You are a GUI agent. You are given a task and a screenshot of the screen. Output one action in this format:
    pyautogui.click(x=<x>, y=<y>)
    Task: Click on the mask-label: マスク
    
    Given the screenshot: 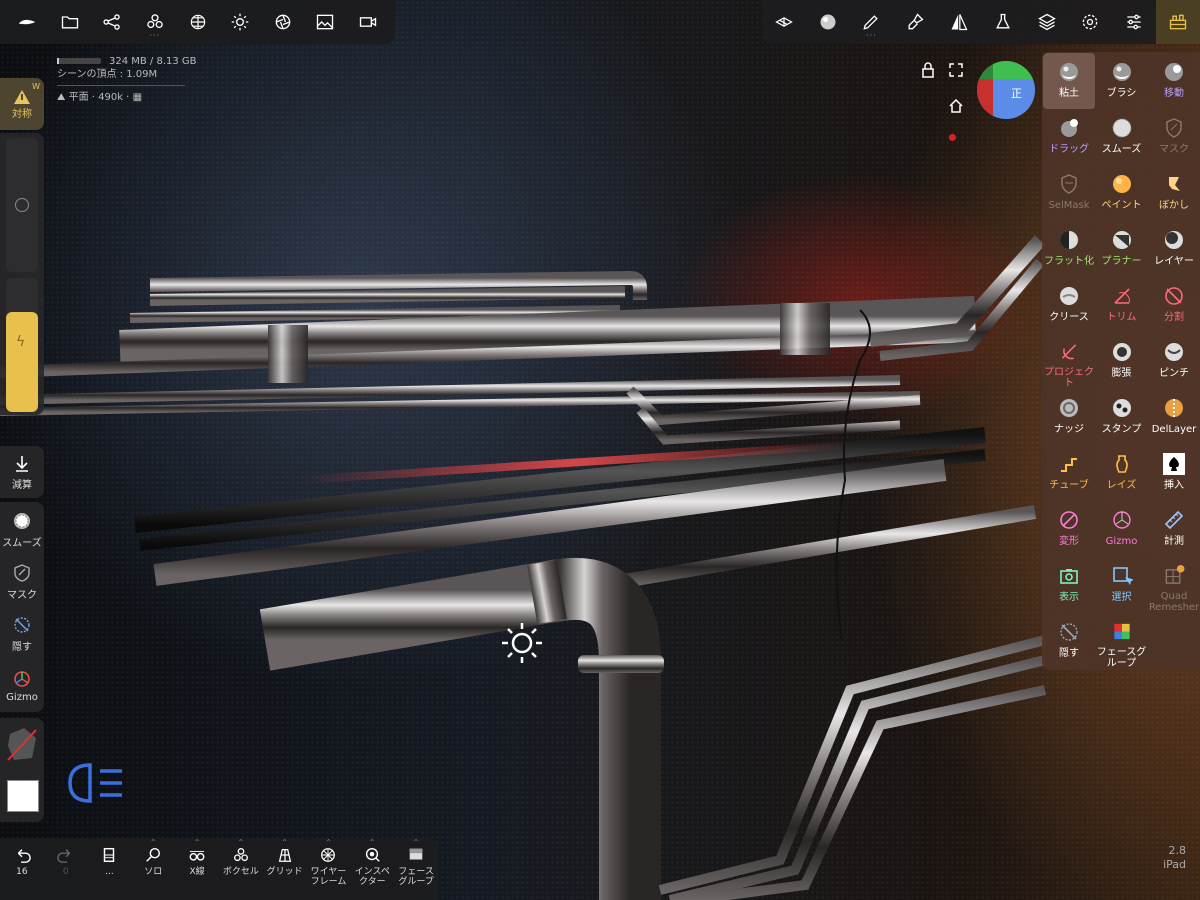 What is the action you would take?
    pyautogui.click(x=22, y=595)
    